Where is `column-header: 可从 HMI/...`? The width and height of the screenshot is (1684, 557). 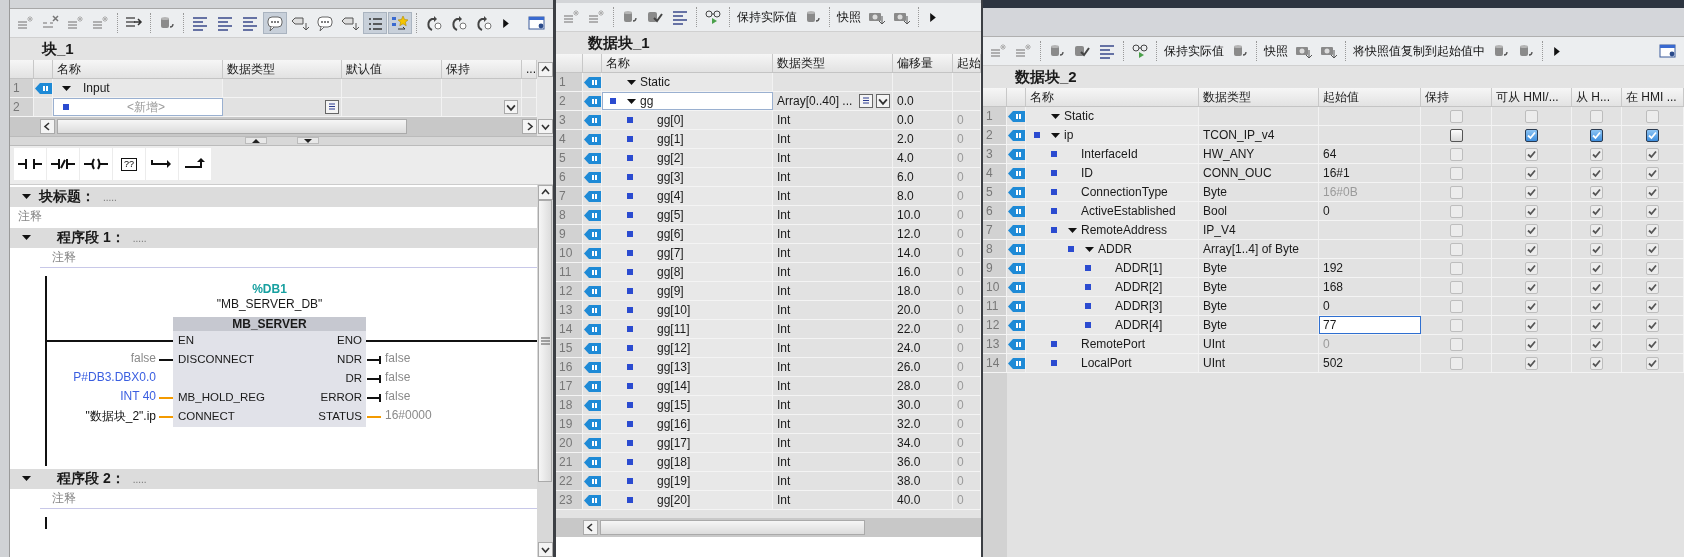
column-header: 可从 HMI/... is located at coordinates (1532, 97).